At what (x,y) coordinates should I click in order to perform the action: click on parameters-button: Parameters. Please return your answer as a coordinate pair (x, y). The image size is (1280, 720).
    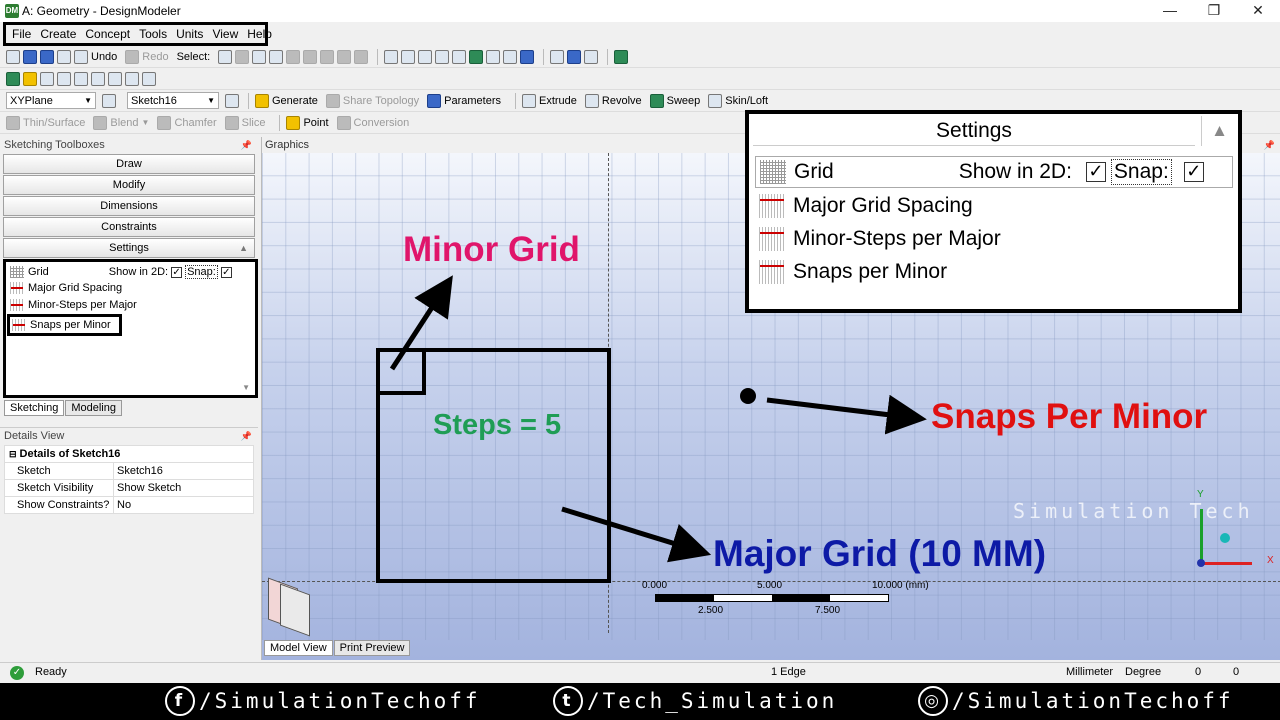
    Looking at the image, I should click on (464, 100).